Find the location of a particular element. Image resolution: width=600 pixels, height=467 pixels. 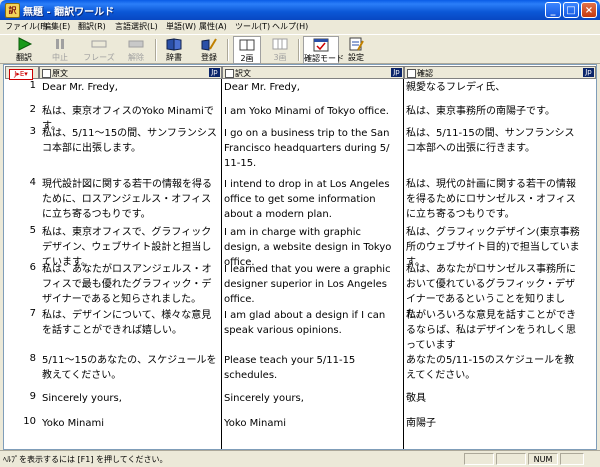

window-title: 無題 - 翻訳ワールド is located at coordinates (69, 12).